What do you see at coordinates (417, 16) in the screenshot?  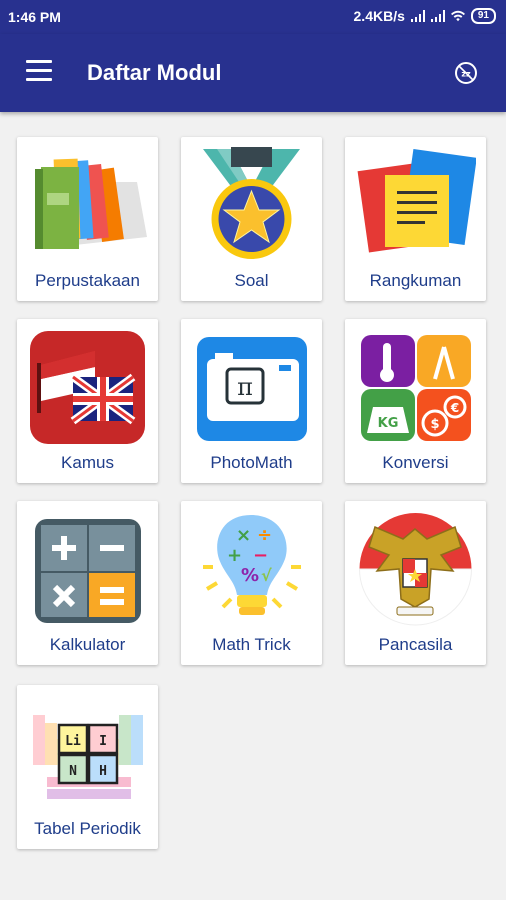 I see `signal-icon` at bounding box center [417, 16].